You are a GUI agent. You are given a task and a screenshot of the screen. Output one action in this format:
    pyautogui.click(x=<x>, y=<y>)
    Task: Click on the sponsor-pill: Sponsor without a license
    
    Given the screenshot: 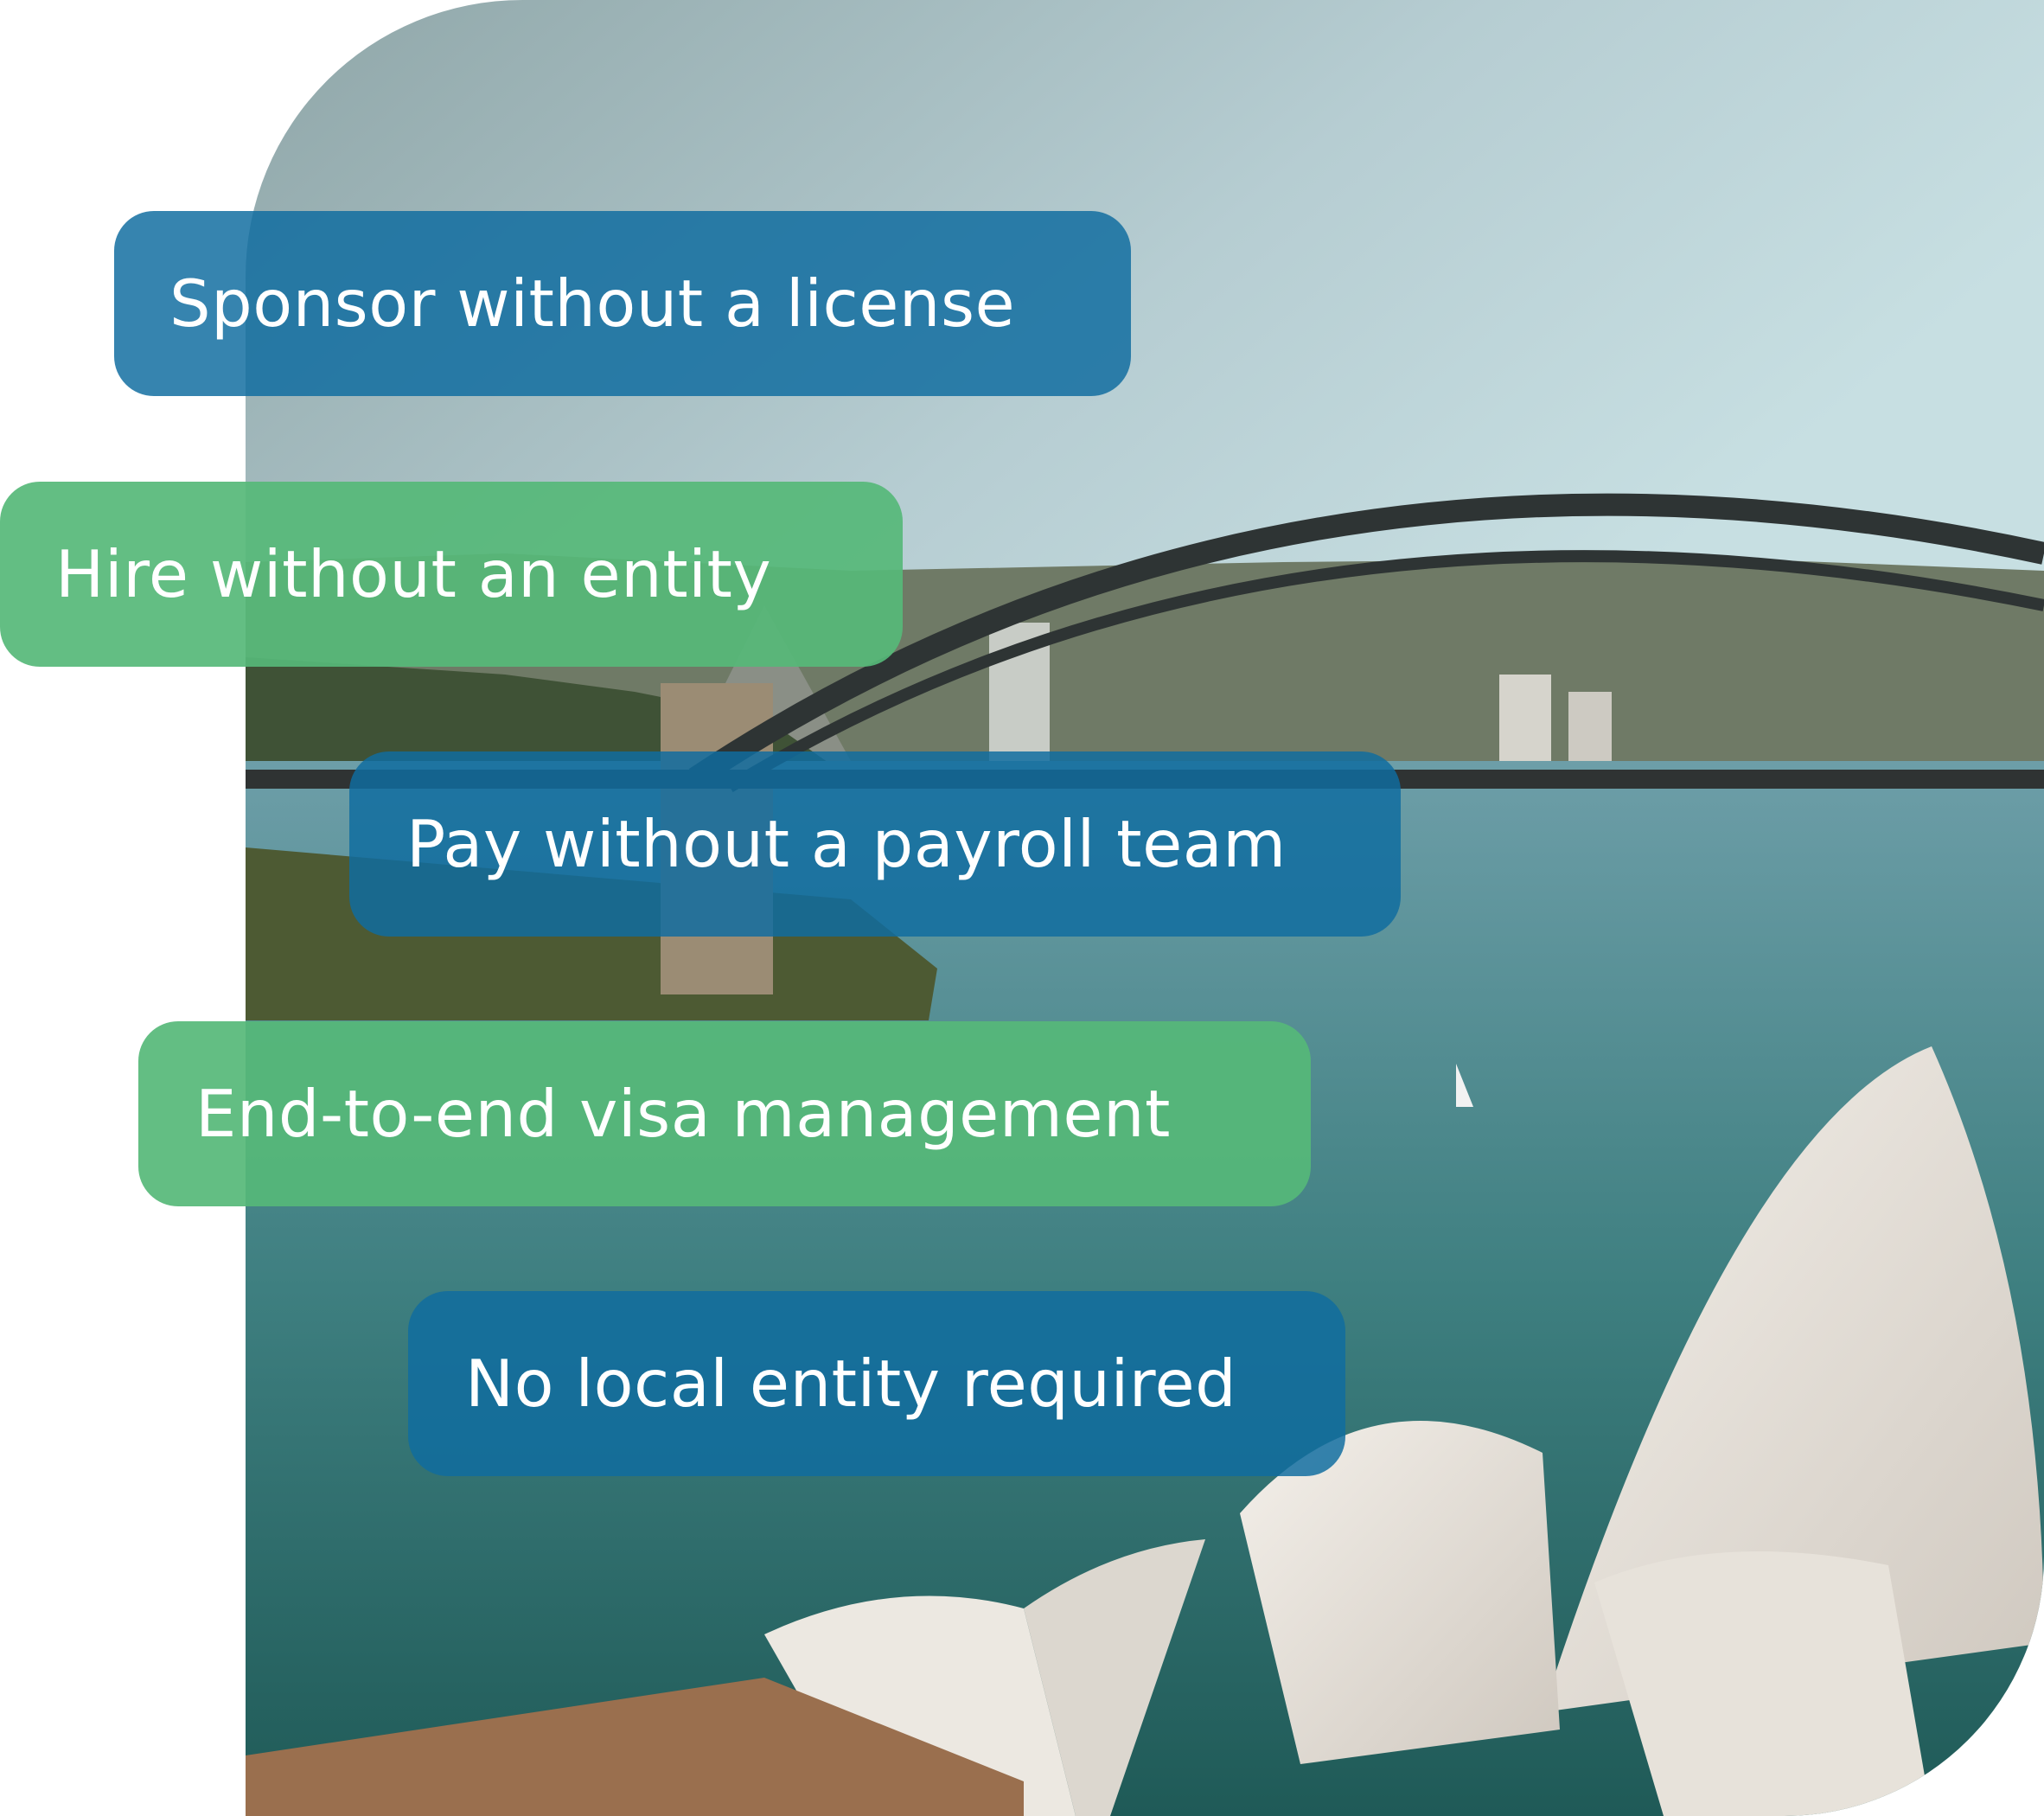 What is the action you would take?
    pyautogui.click(x=622, y=303)
    